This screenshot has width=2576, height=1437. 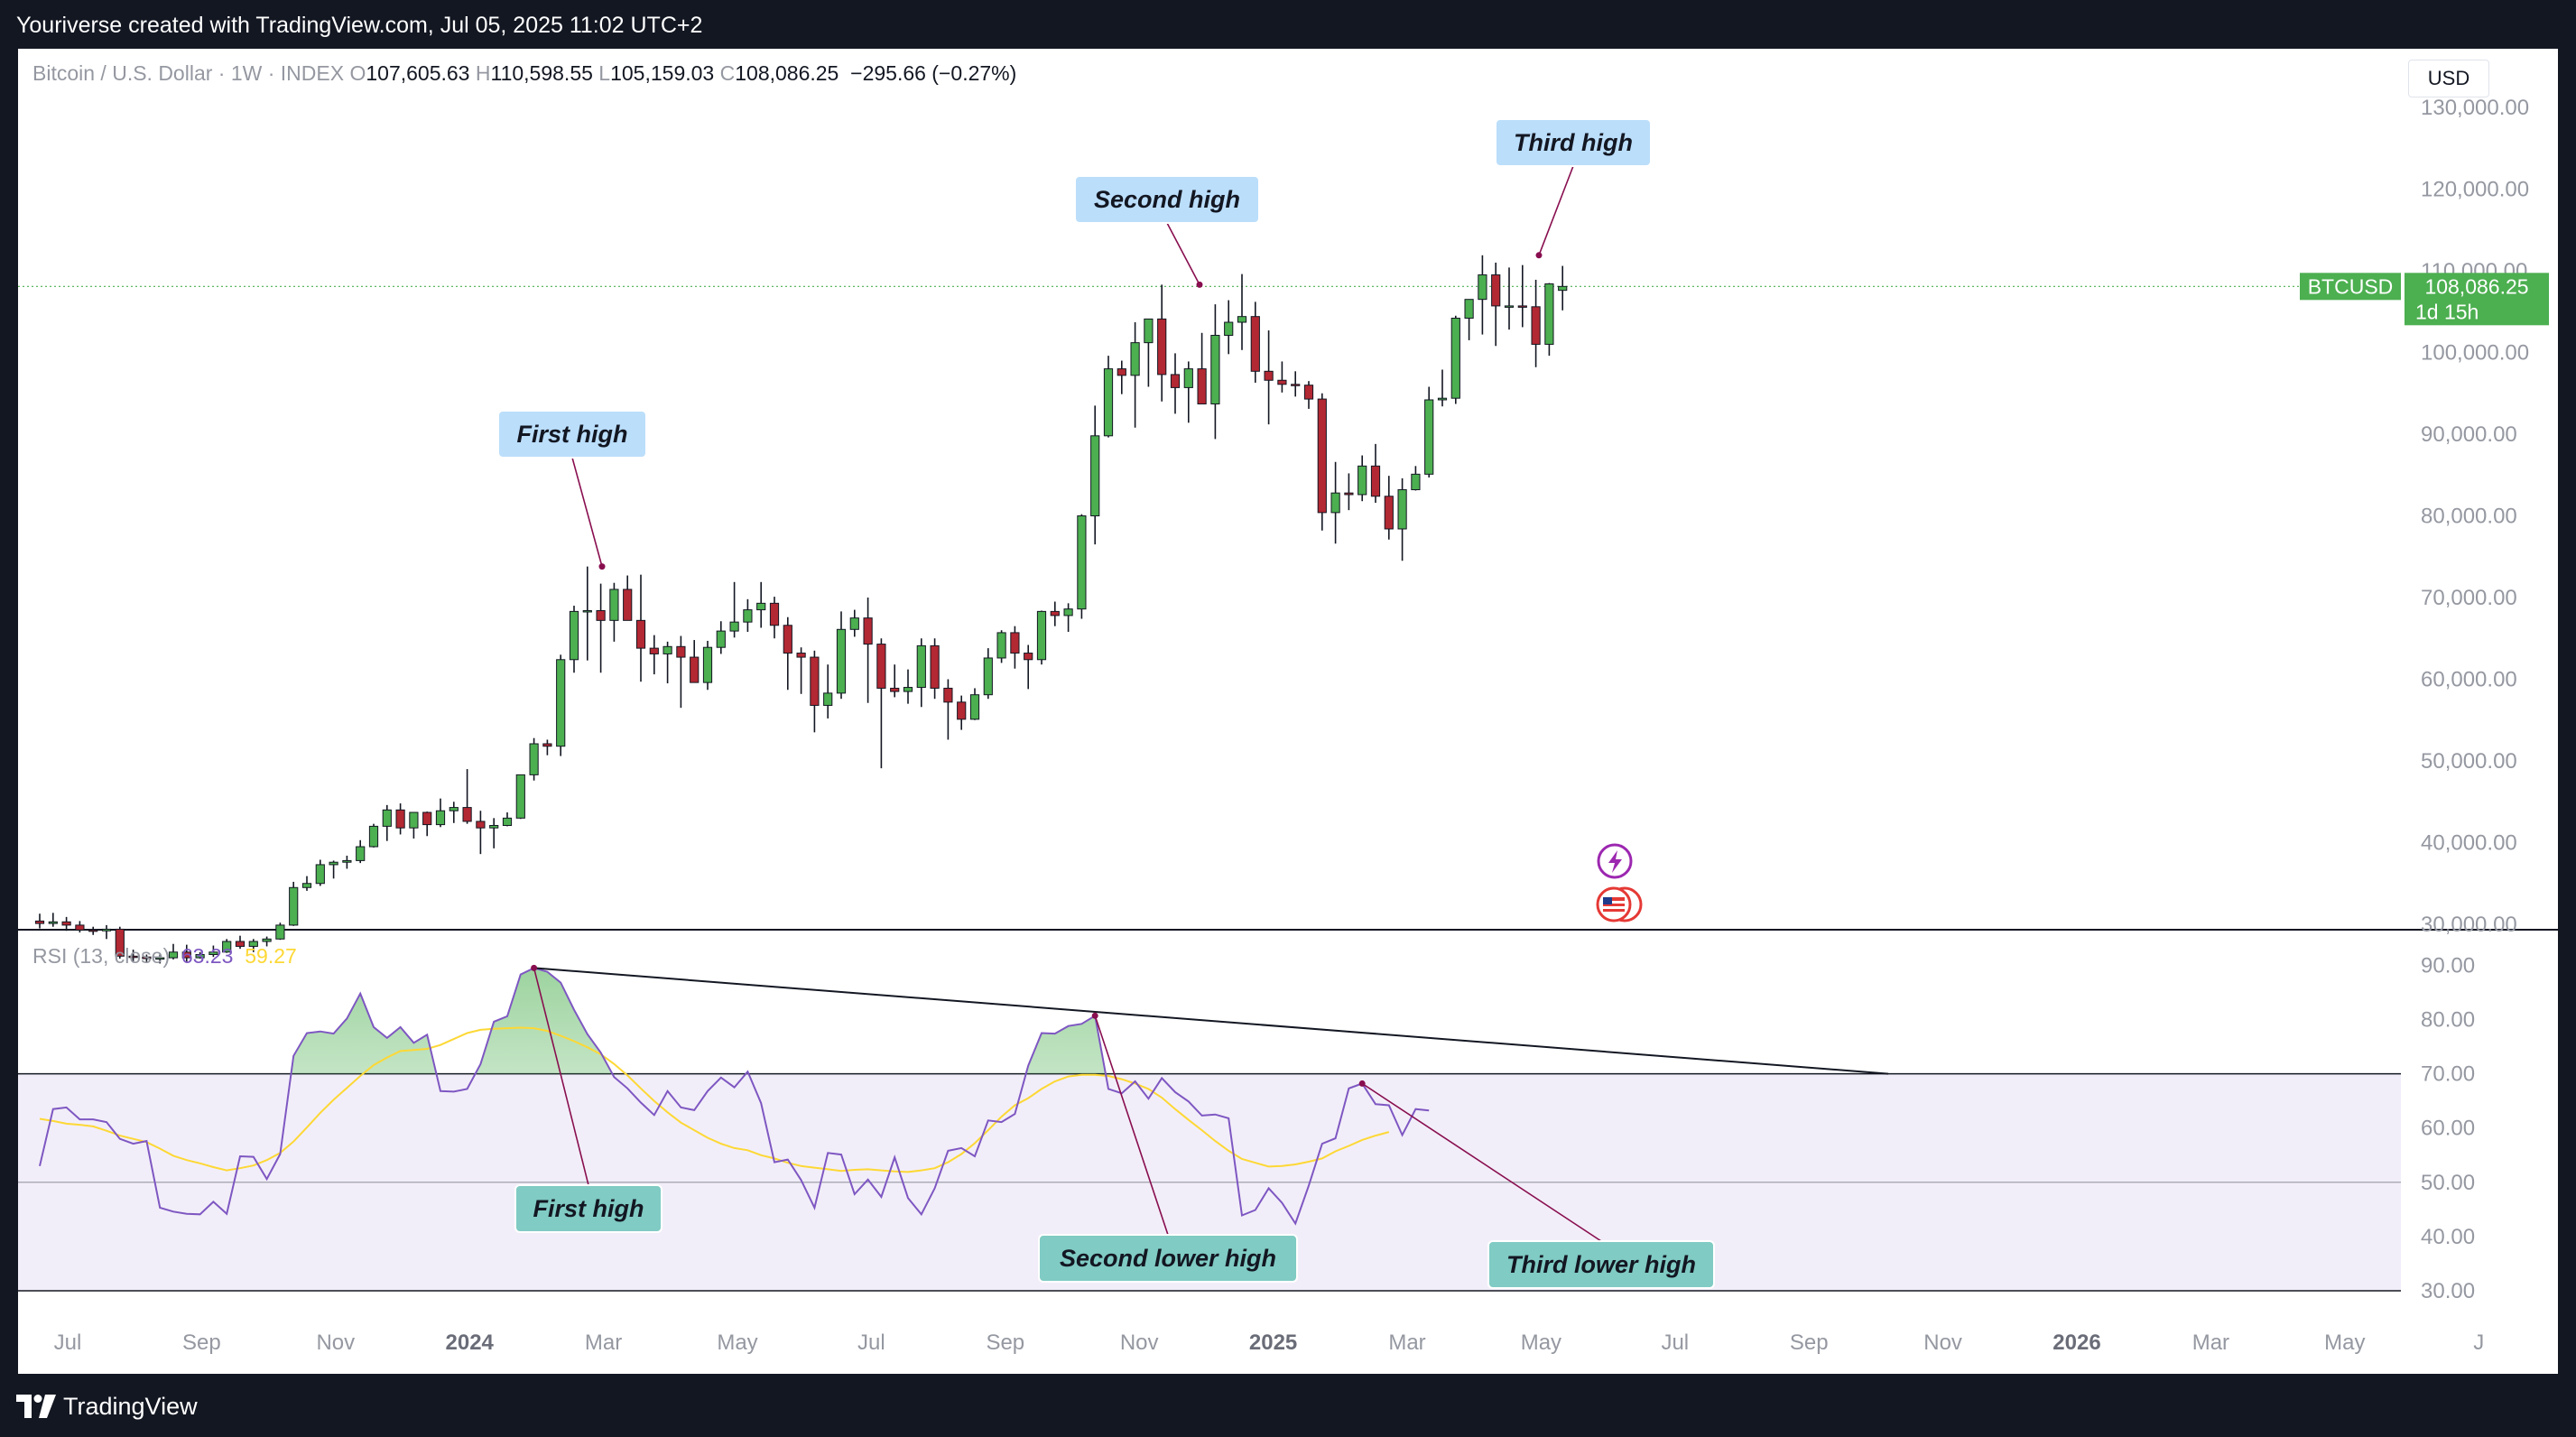 I want to click on price-tick-label: 120,000.00, so click(x=2475, y=190).